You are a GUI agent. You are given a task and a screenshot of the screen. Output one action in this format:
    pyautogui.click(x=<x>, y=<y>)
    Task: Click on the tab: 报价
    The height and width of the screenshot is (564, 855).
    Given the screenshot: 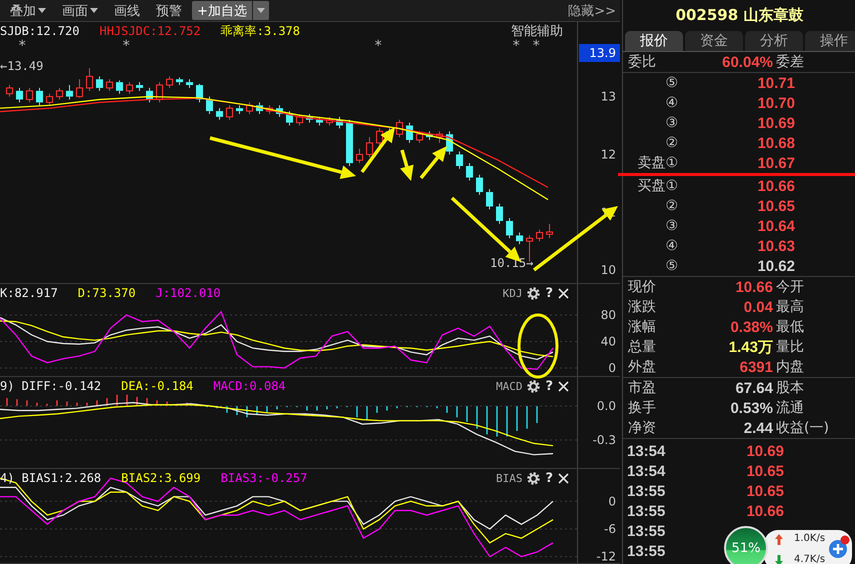 What is the action you would take?
    pyautogui.click(x=654, y=41)
    